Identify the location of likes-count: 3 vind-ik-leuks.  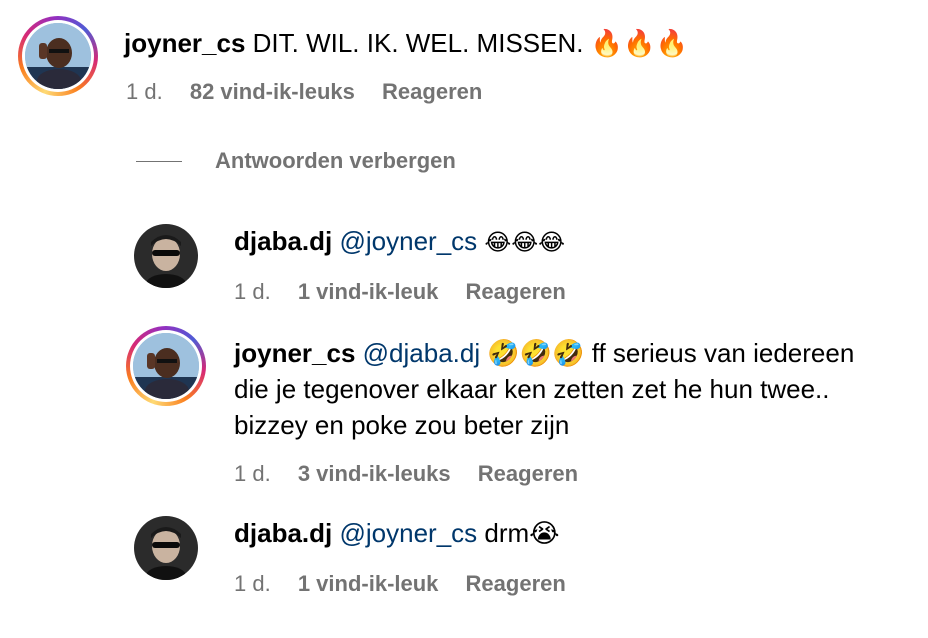
(374, 473).